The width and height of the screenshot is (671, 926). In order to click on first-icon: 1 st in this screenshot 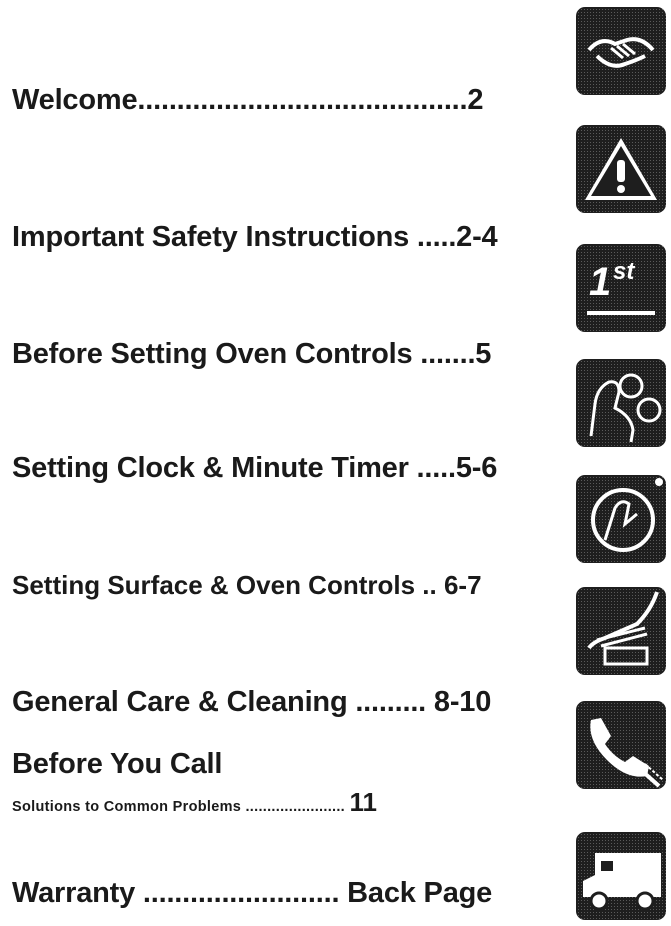, I will do `click(621, 288)`.